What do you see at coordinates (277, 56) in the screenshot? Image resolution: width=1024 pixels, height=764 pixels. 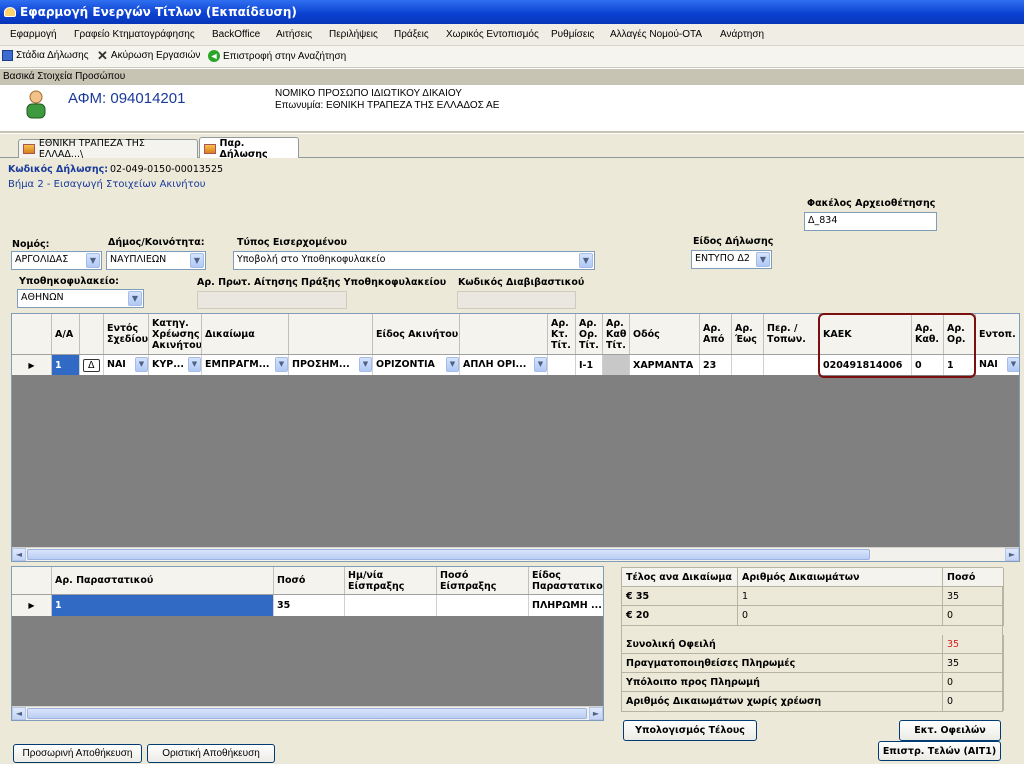 I see `back-to-search-button: ◄ Επιστροφή στην Αναζήτηση` at bounding box center [277, 56].